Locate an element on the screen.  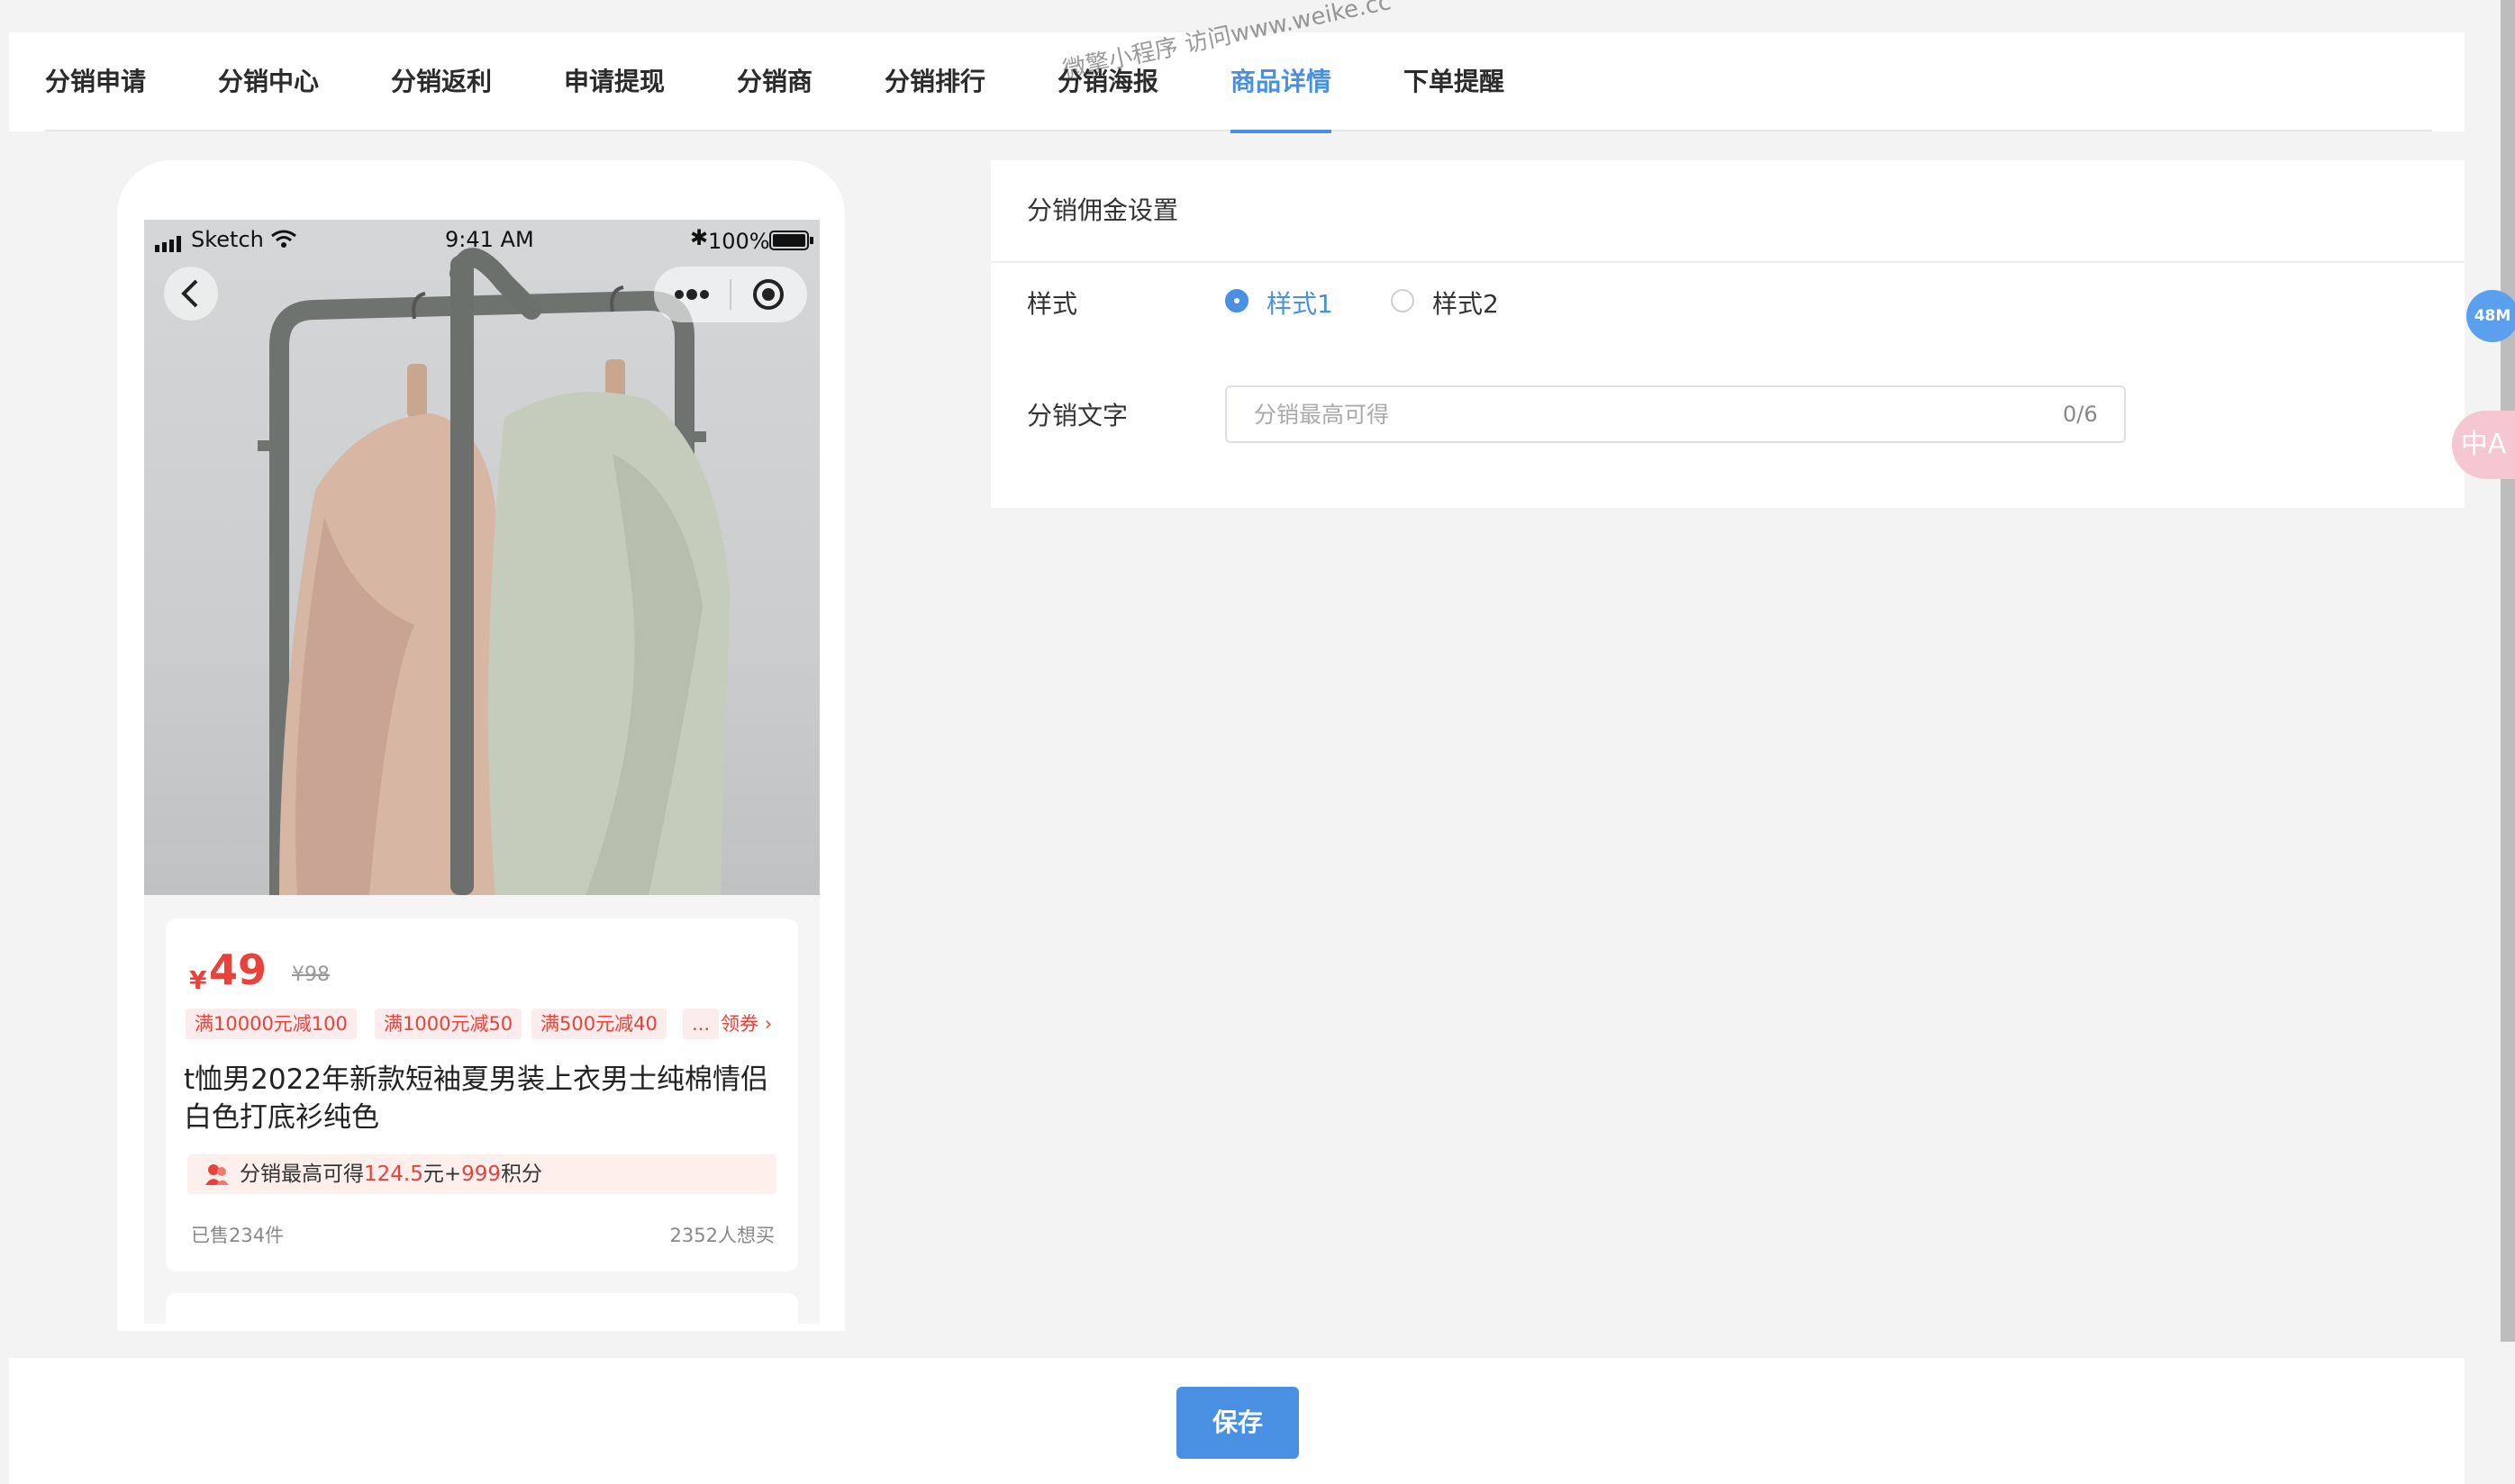
carrier-label: Sketch is located at coordinates (227, 240).